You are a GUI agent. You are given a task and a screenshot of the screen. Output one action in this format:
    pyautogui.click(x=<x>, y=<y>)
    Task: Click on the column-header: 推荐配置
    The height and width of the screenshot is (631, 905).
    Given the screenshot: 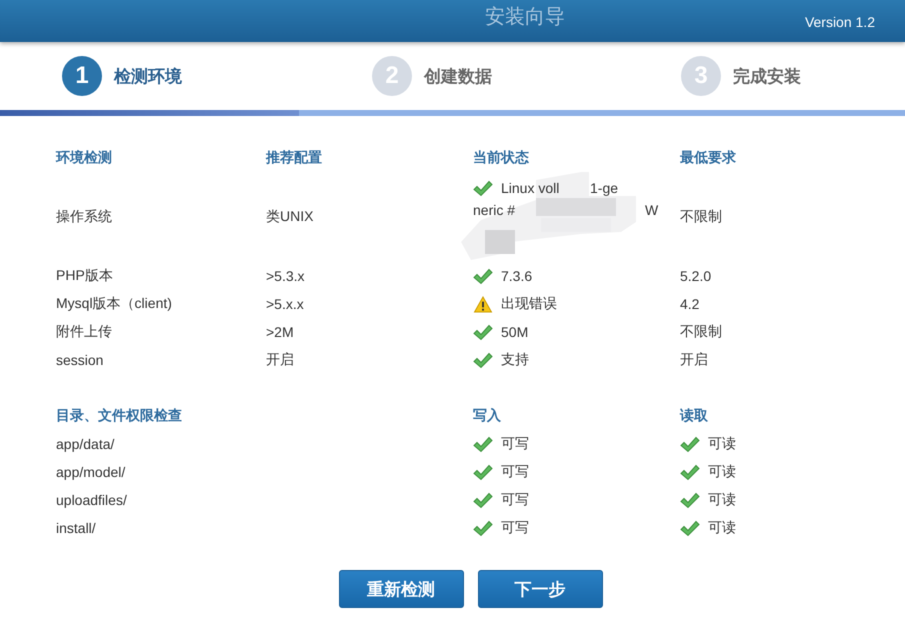 What is the action you would take?
    pyautogui.click(x=294, y=157)
    